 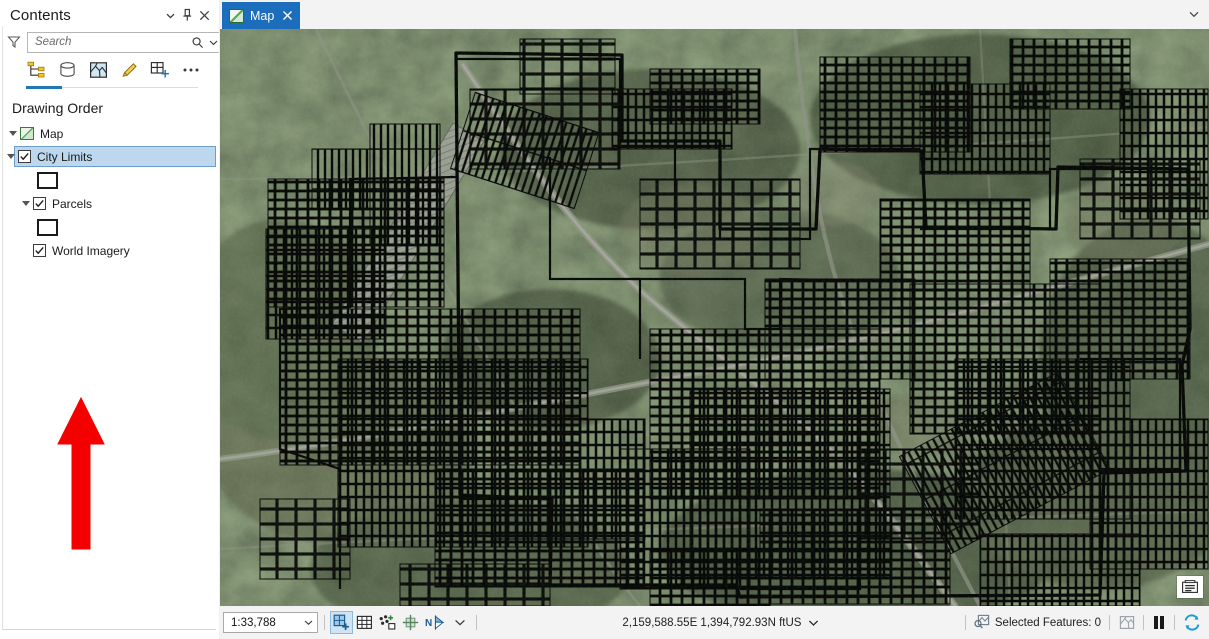 What do you see at coordinates (39, 250) in the screenshot?
I see `layer-checkbox-world-imagery` at bounding box center [39, 250].